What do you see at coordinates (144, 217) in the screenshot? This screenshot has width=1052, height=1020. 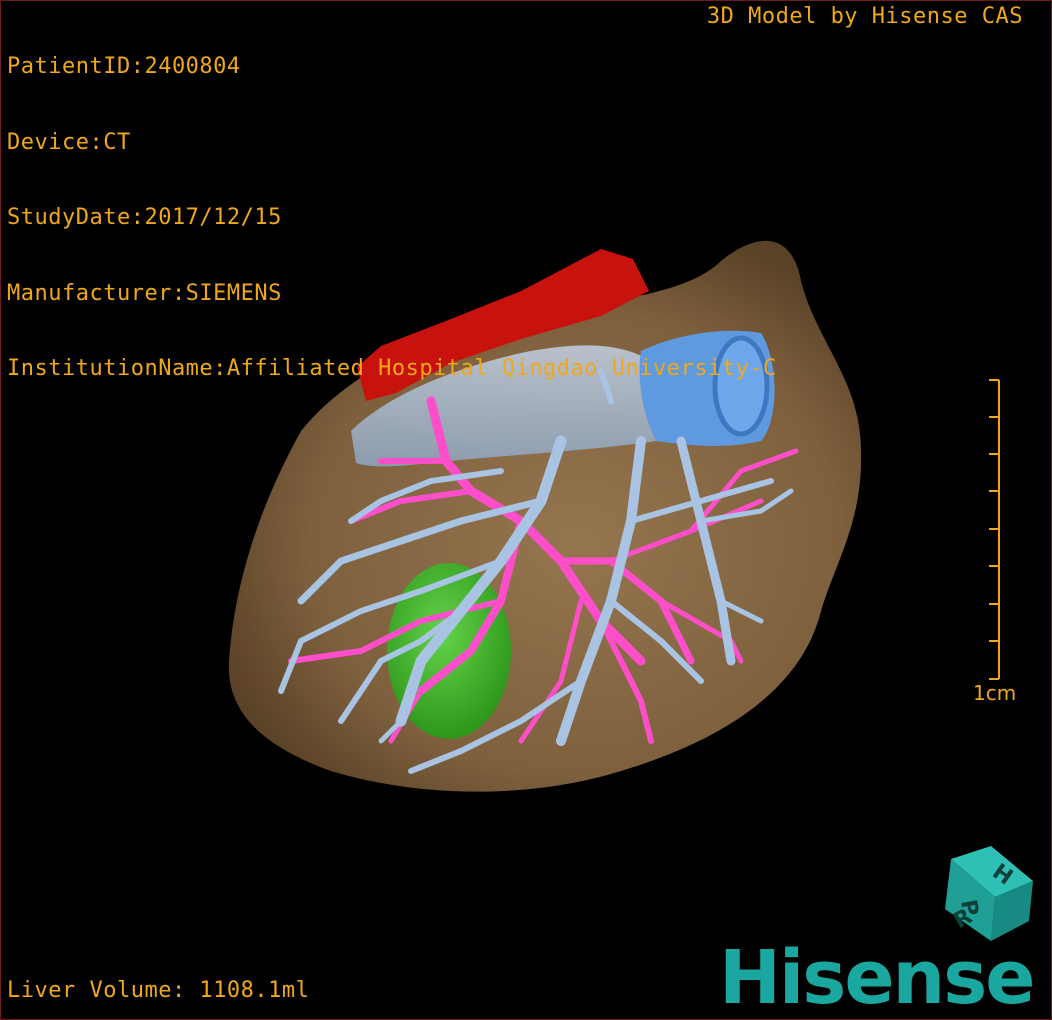 I see `study-date-text: StudyDate:2017/12/15` at bounding box center [144, 217].